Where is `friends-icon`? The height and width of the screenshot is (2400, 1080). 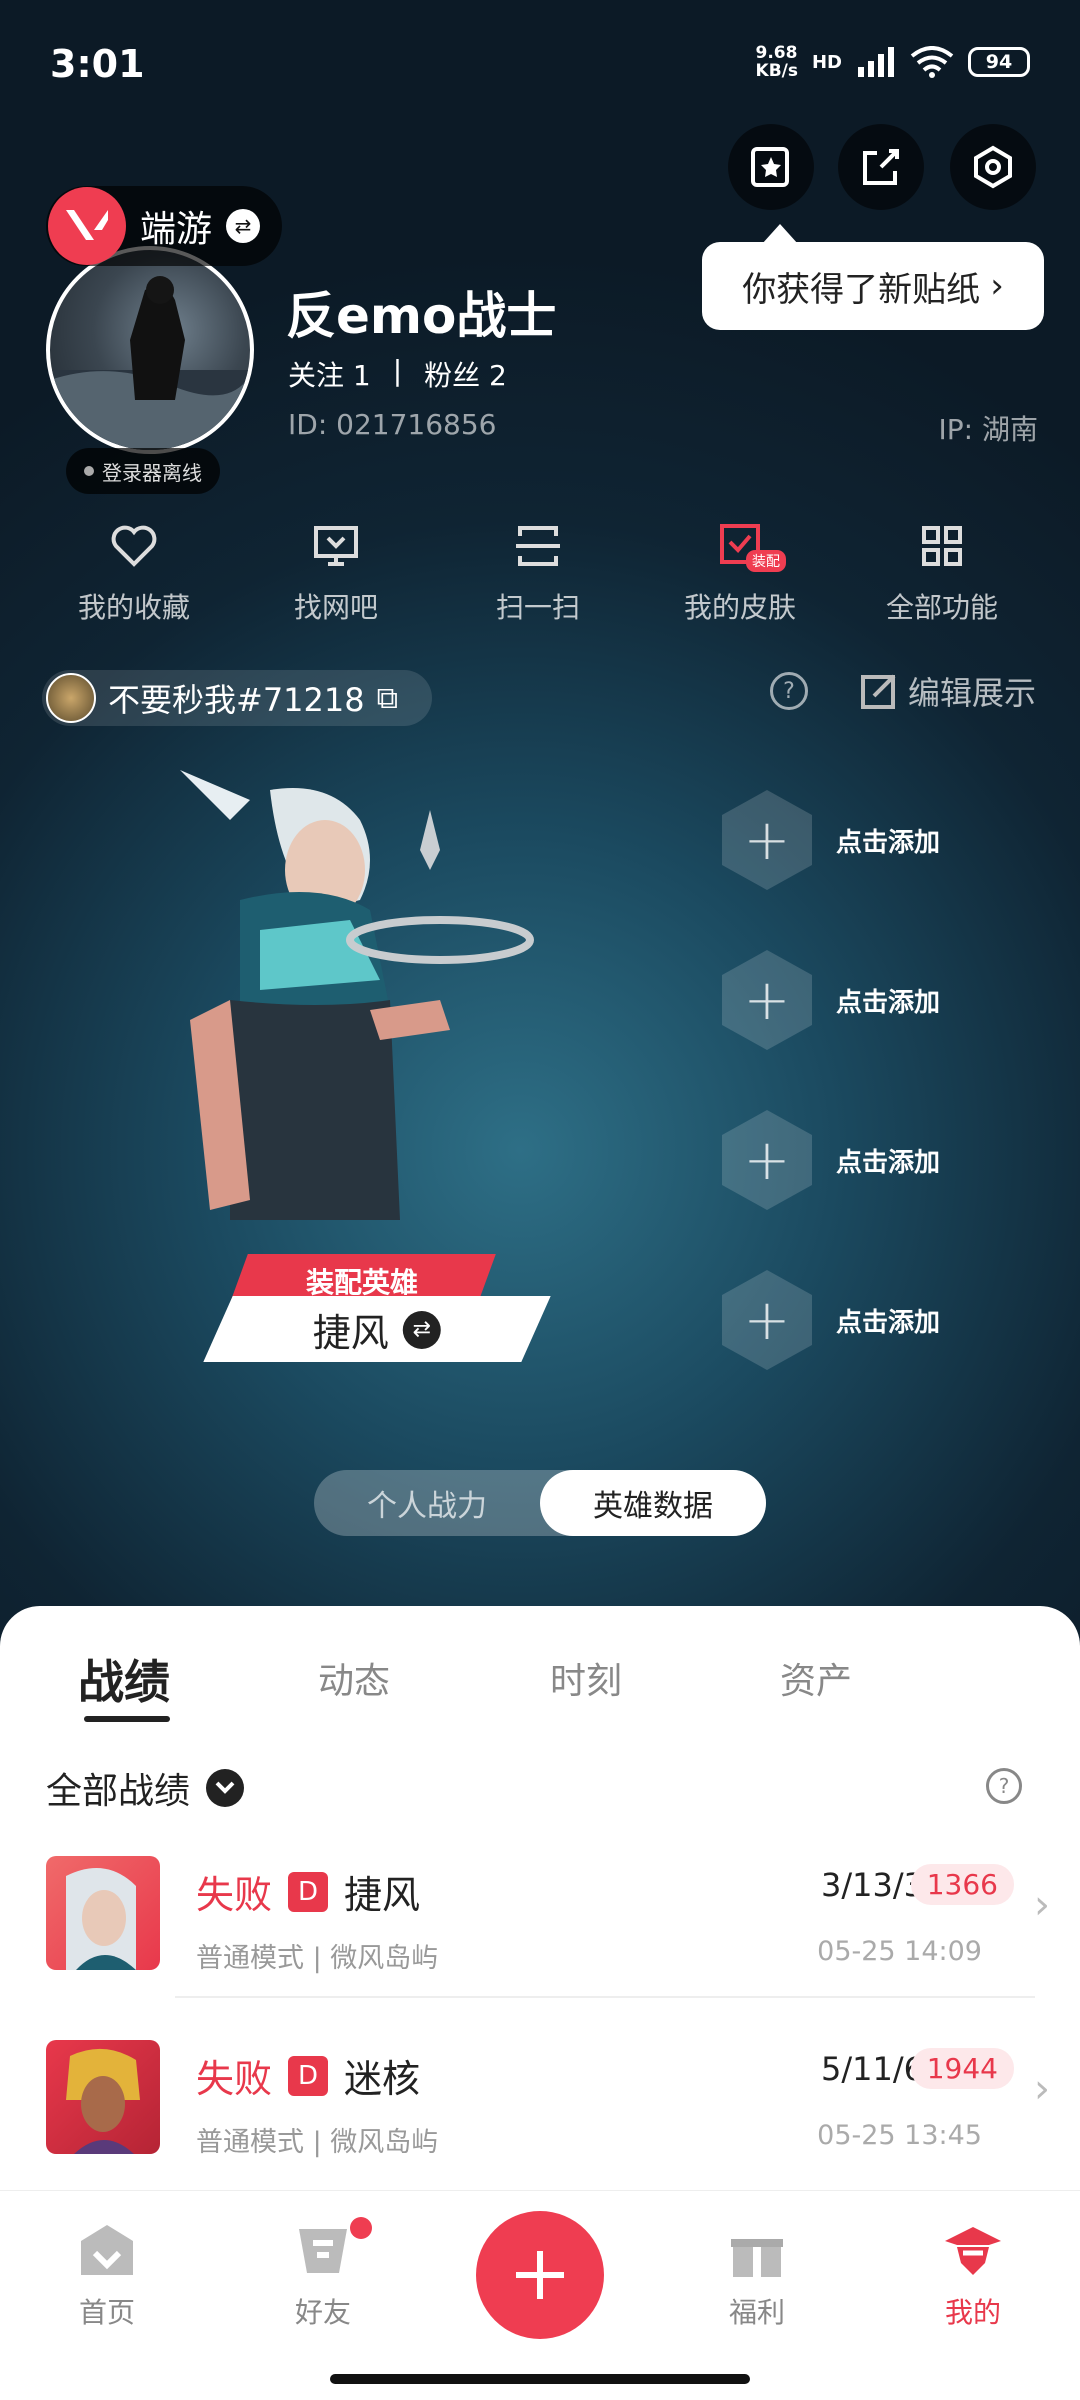
friends-icon is located at coordinates (323, 2251).